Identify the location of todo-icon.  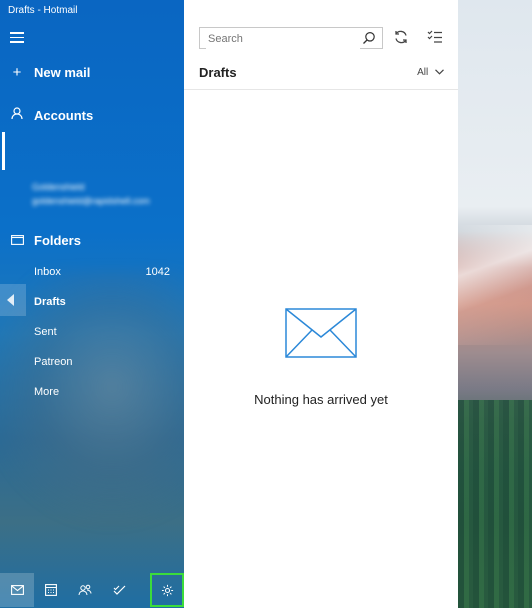
(119, 590).